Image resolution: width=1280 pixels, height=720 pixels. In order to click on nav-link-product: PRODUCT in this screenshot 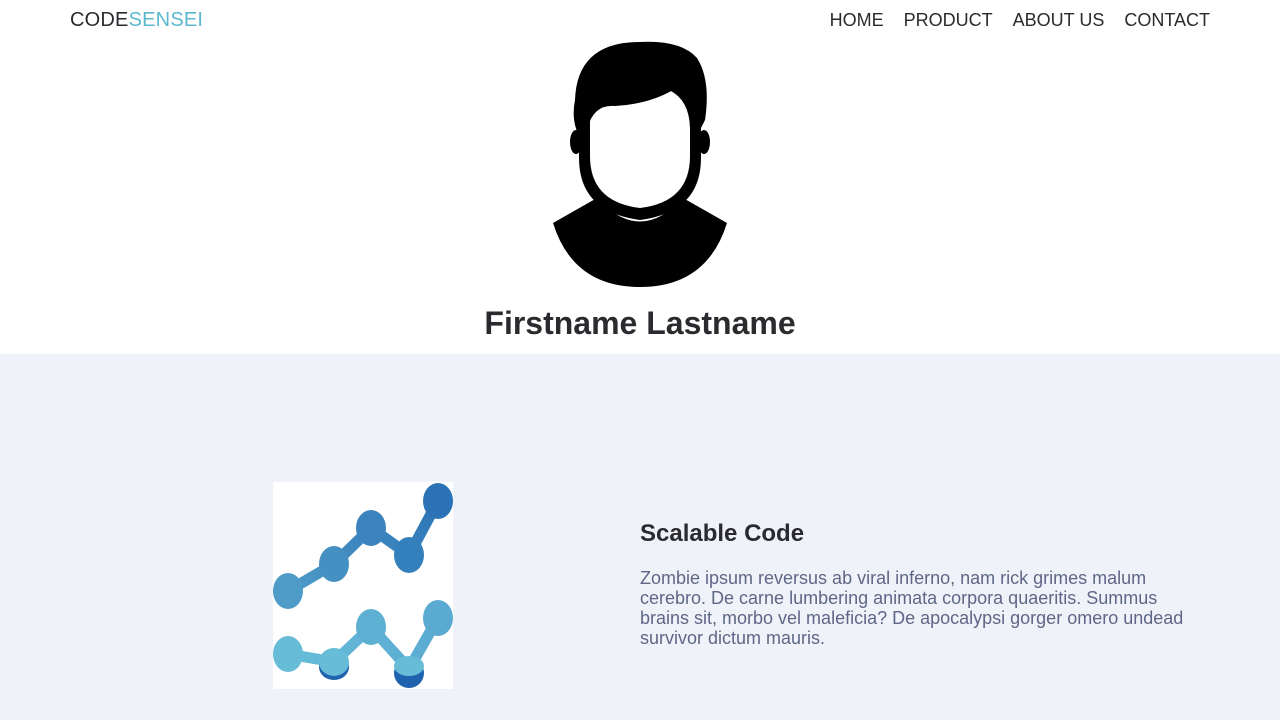, I will do `click(948, 20)`.